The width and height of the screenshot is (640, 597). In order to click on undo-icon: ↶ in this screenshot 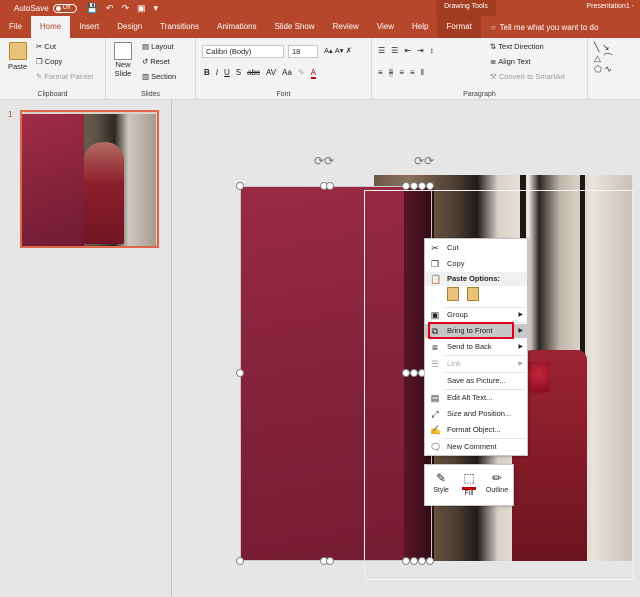, I will do `click(110, 8)`.